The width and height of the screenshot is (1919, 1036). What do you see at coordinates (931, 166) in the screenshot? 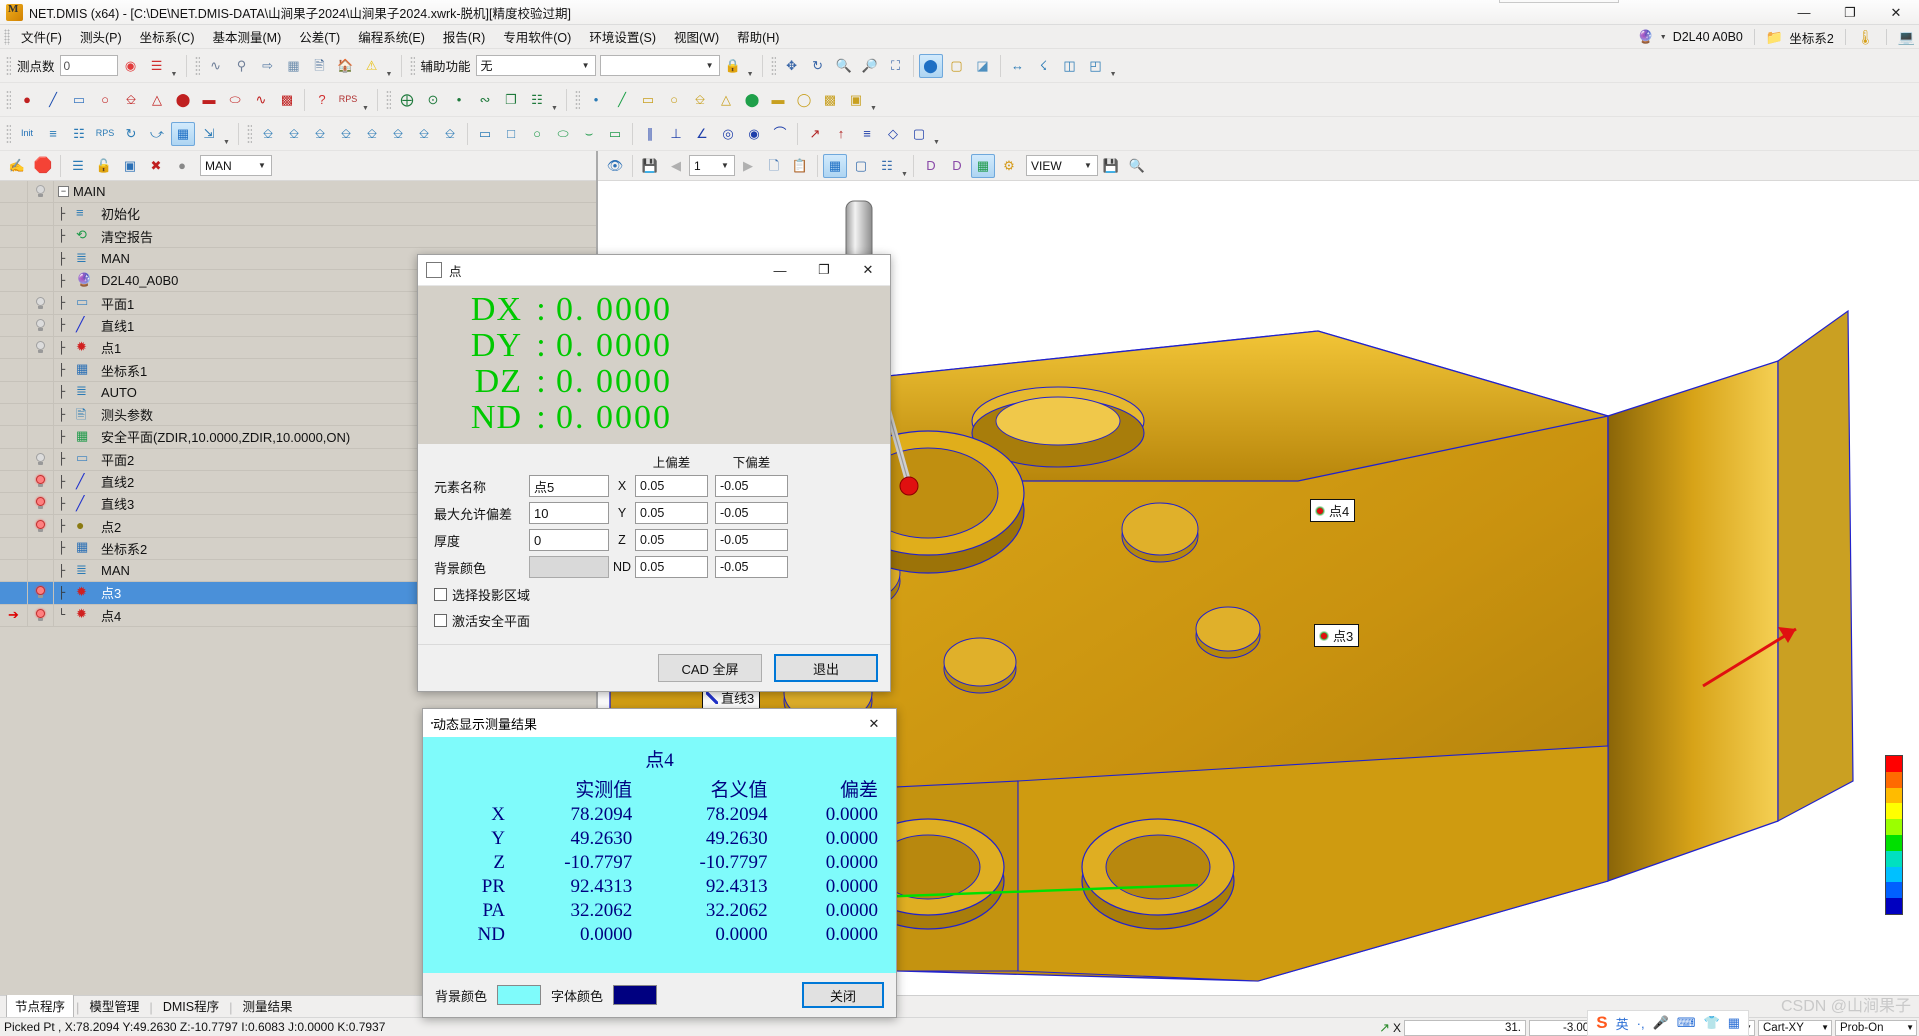
I see `dimension-1-icon: D` at bounding box center [931, 166].